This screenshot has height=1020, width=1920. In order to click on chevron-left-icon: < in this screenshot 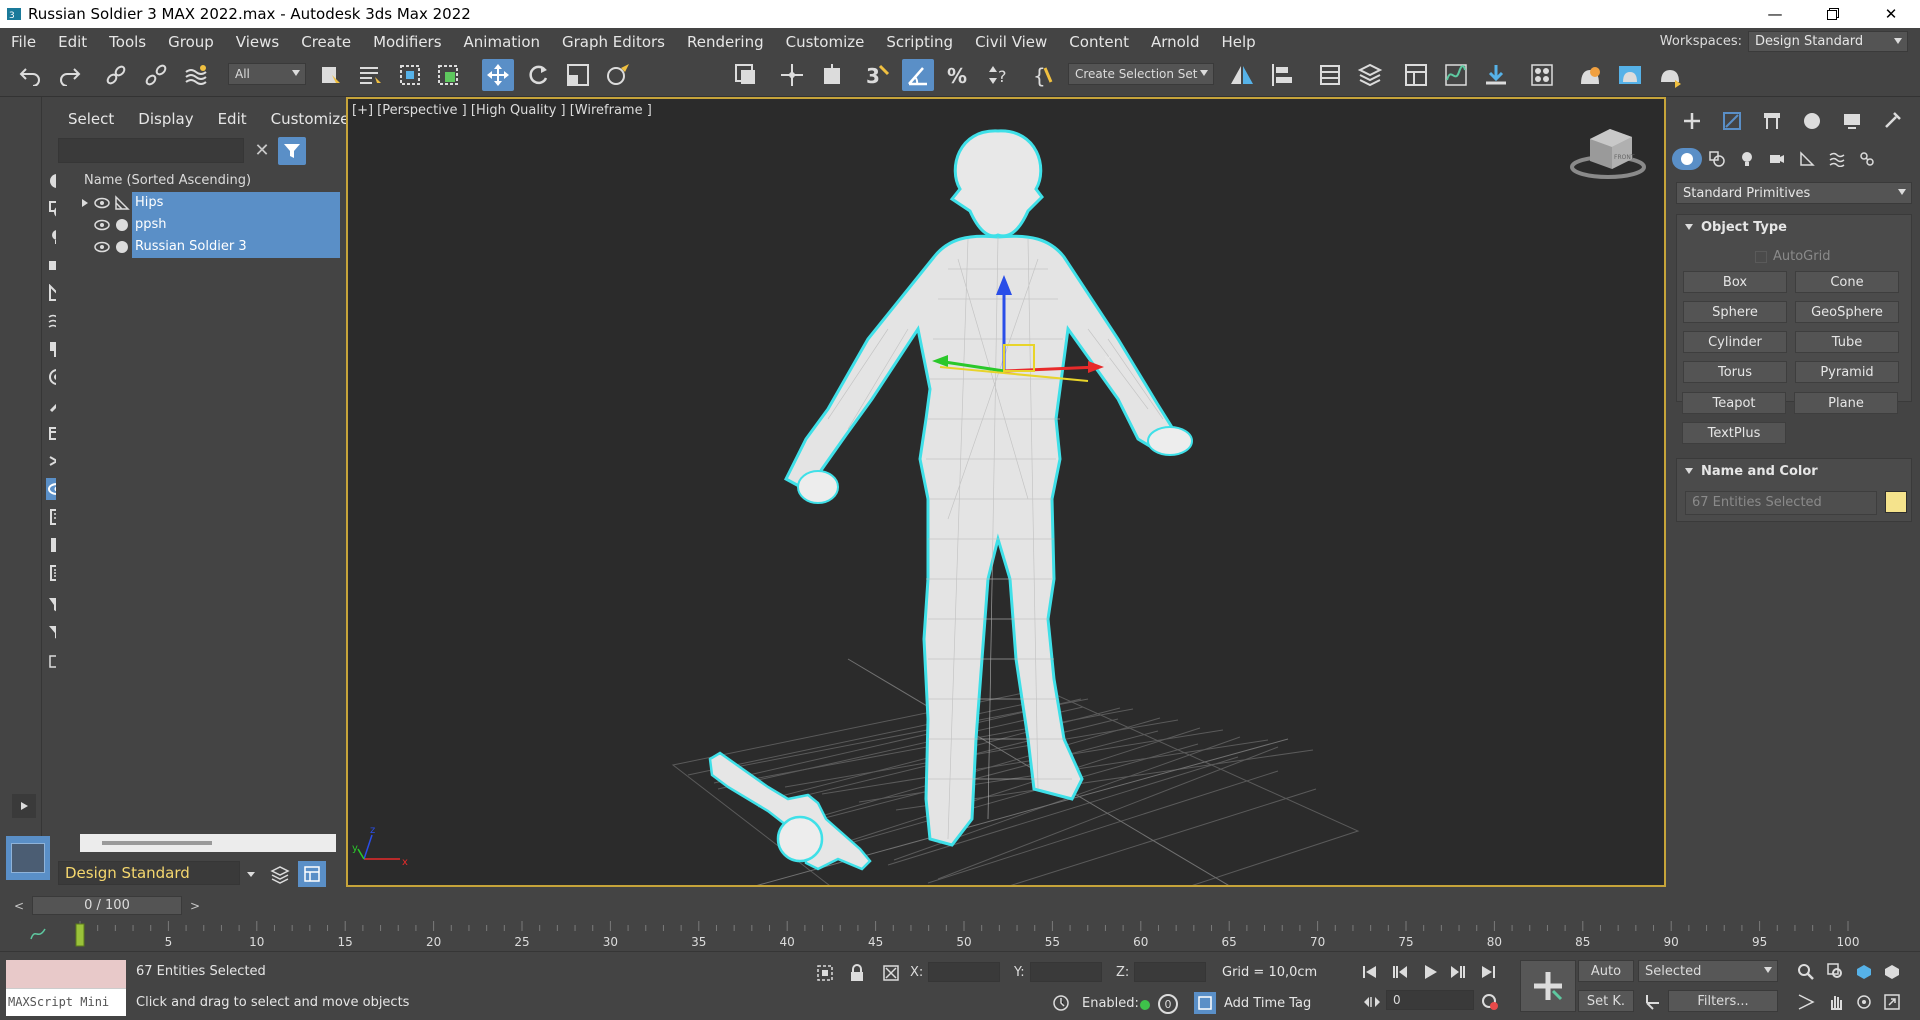, I will do `click(19, 906)`.